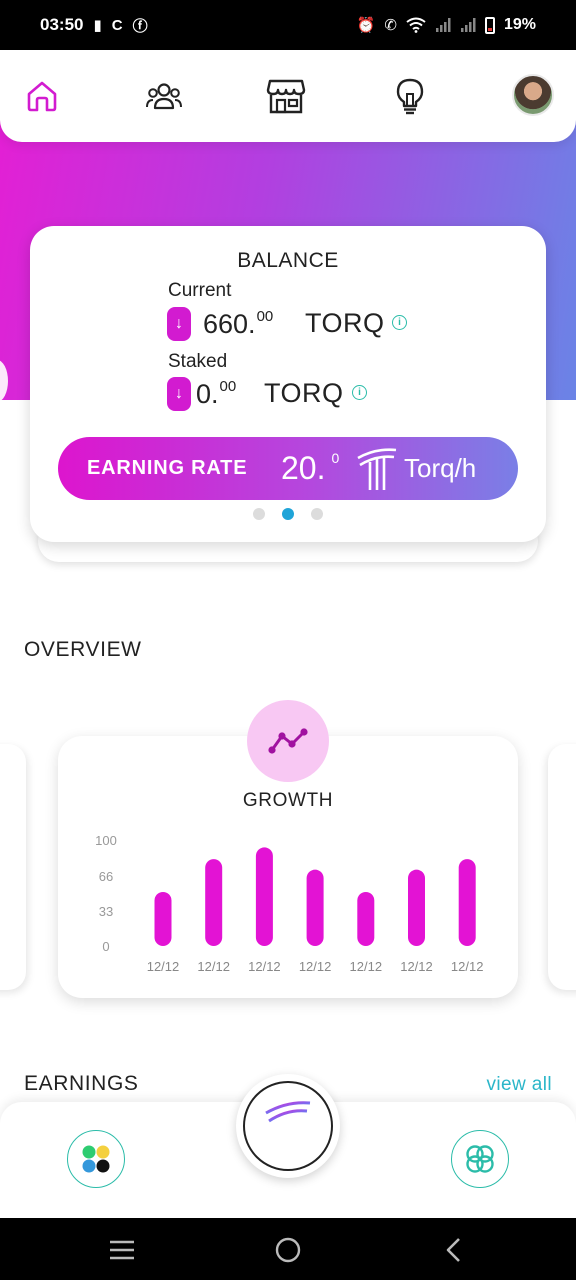 This screenshot has height=1280, width=576. Describe the element at coordinates (105, 946) in the screenshot. I see `y-tick-label: 0` at that location.